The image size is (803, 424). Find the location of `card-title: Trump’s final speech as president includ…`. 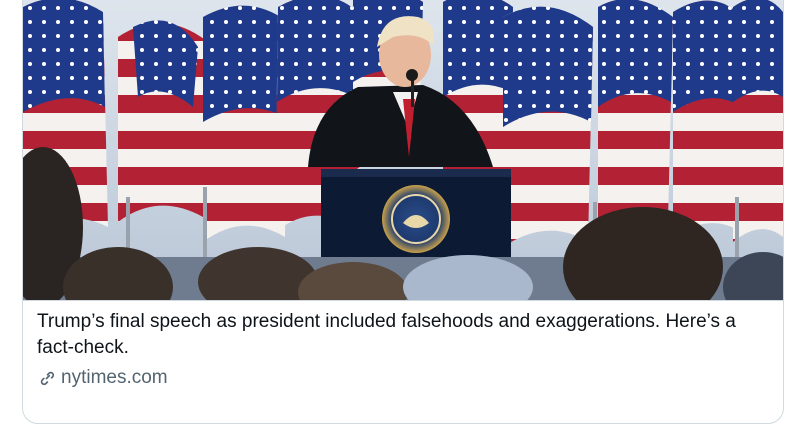

card-title: Trump’s final speech as president includ… is located at coordinates (404, 335).